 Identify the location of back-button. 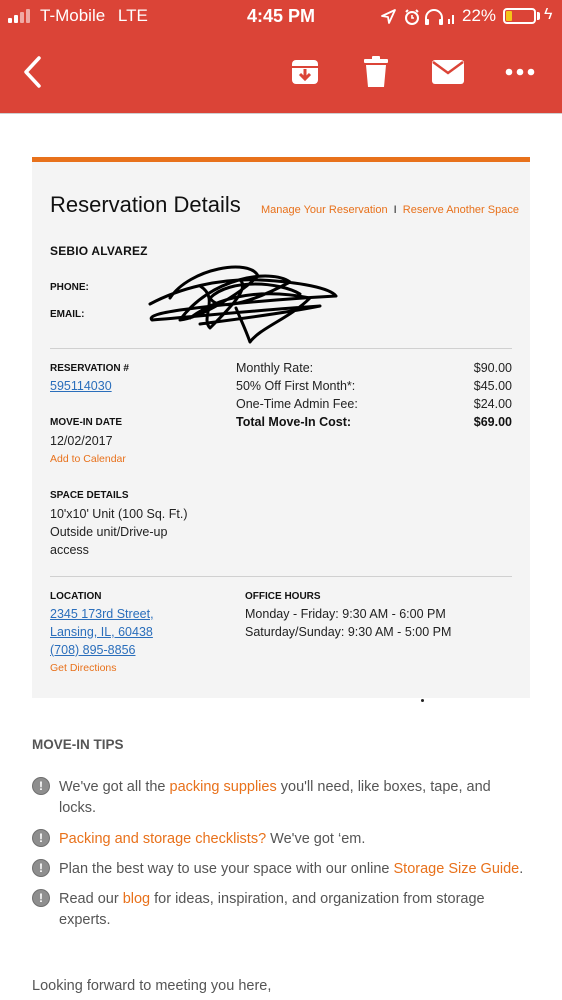
(33, 72).